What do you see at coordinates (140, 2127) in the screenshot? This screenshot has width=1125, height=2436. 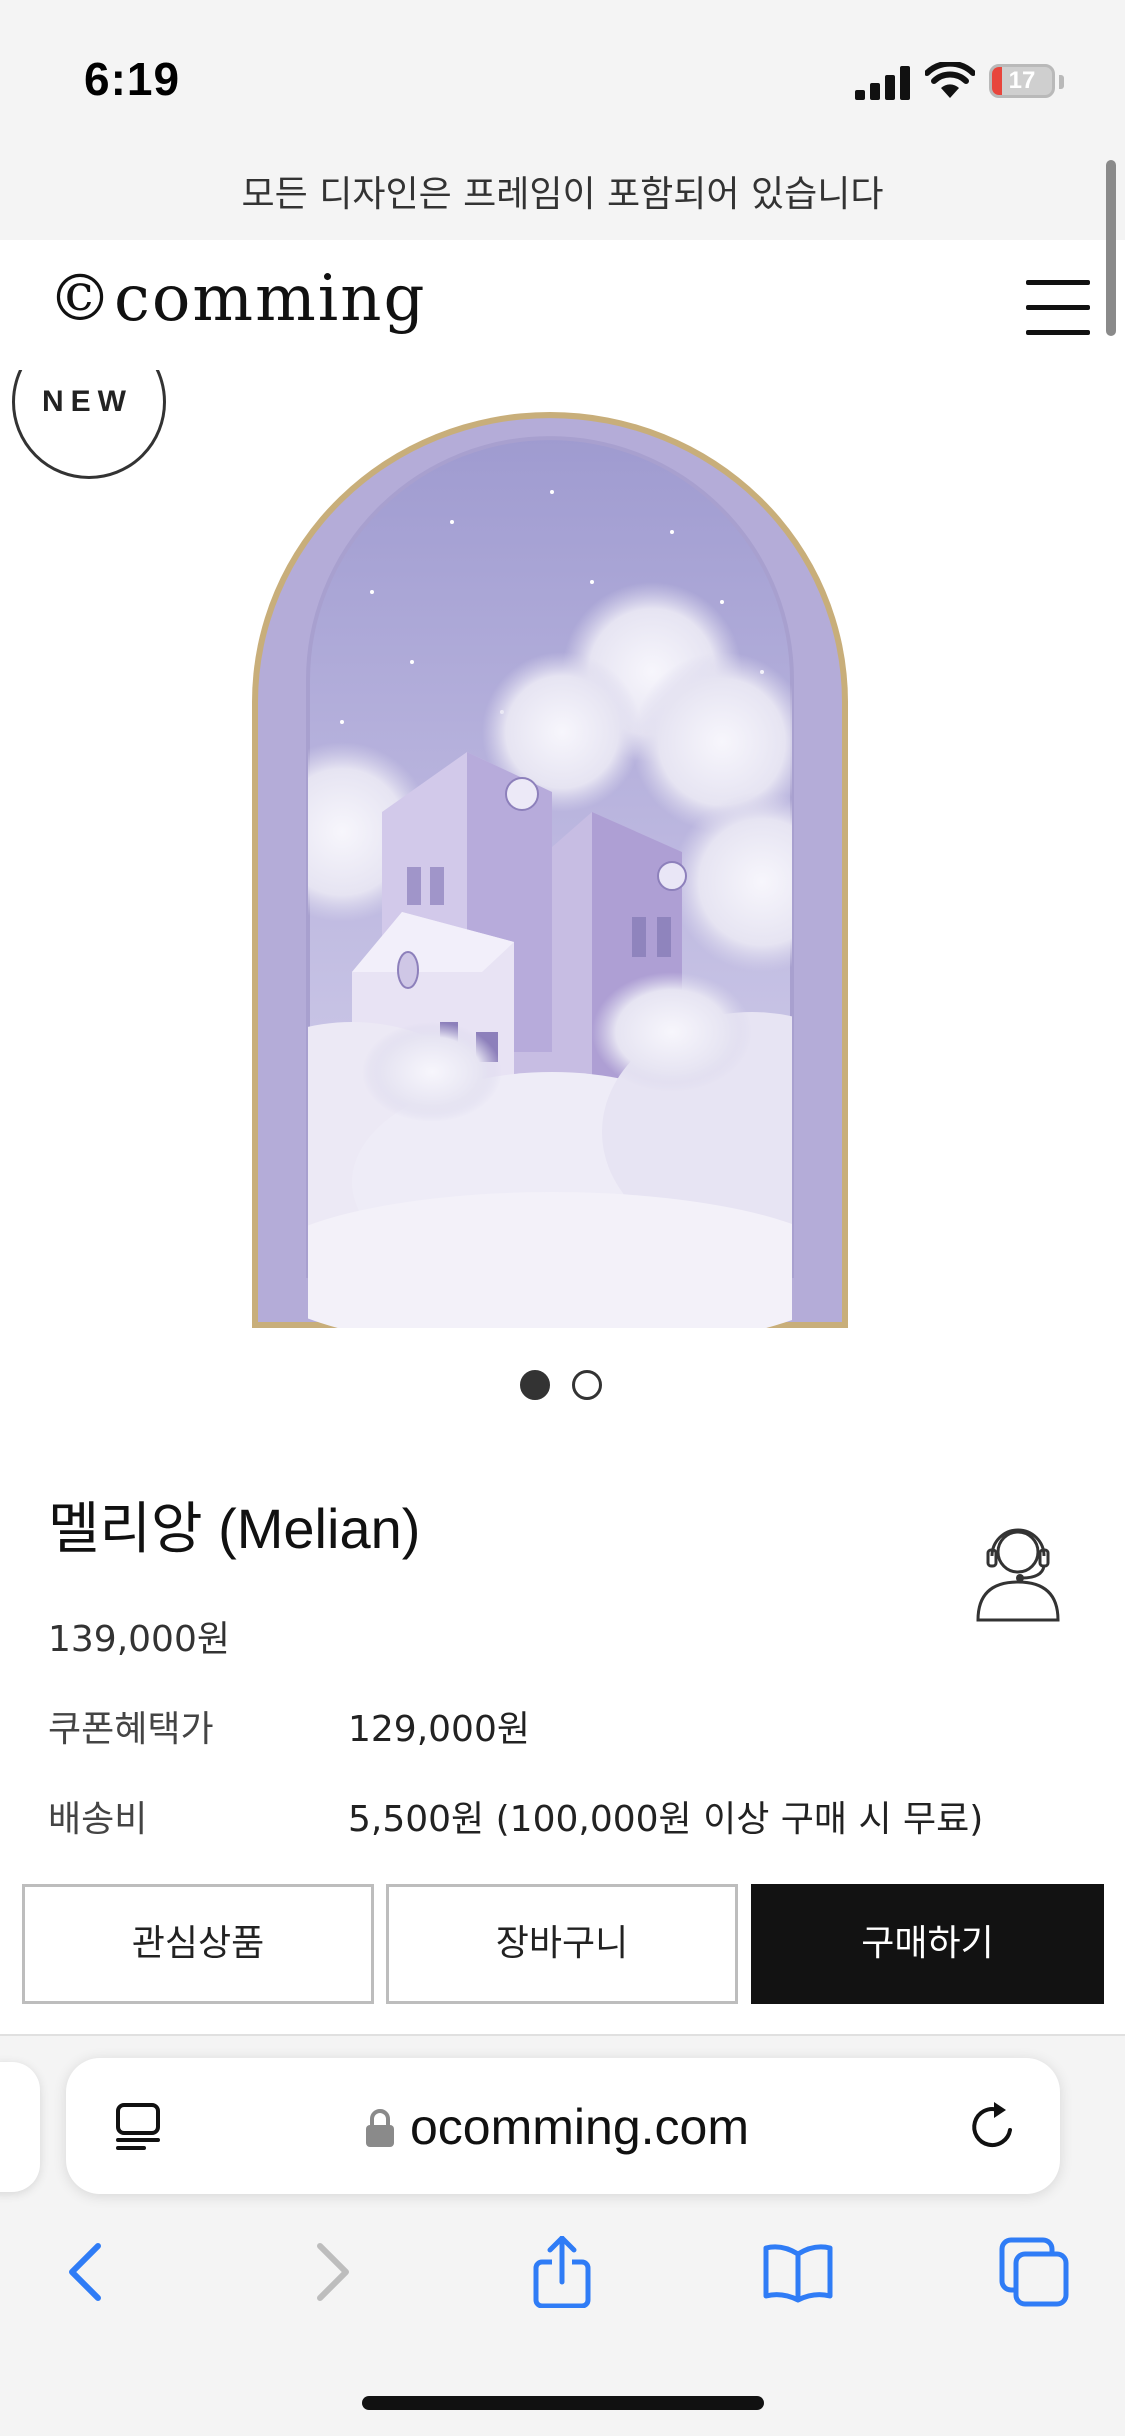 I see `reader-mode-icon` at bounding box center [140, 2127].